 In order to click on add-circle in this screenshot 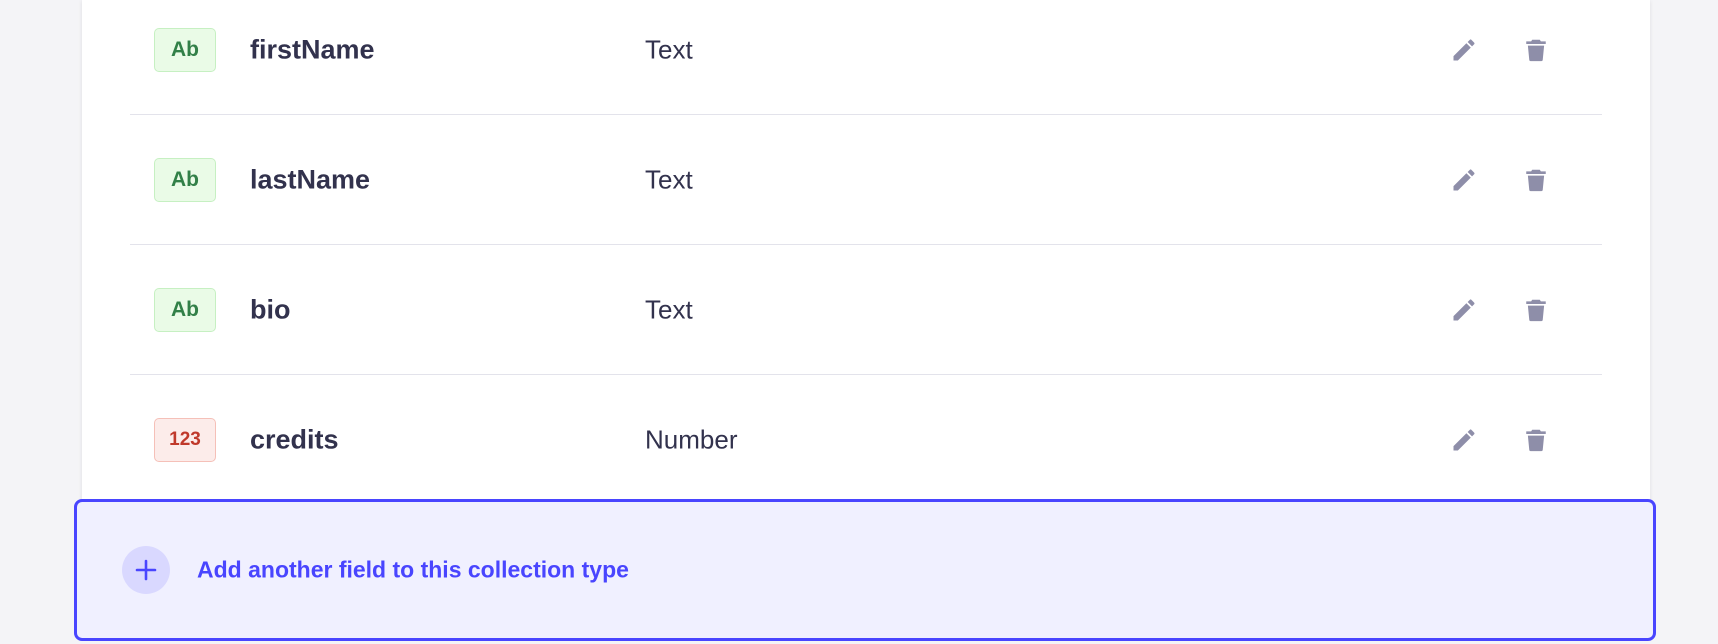, I will do `click(146, 570)`.